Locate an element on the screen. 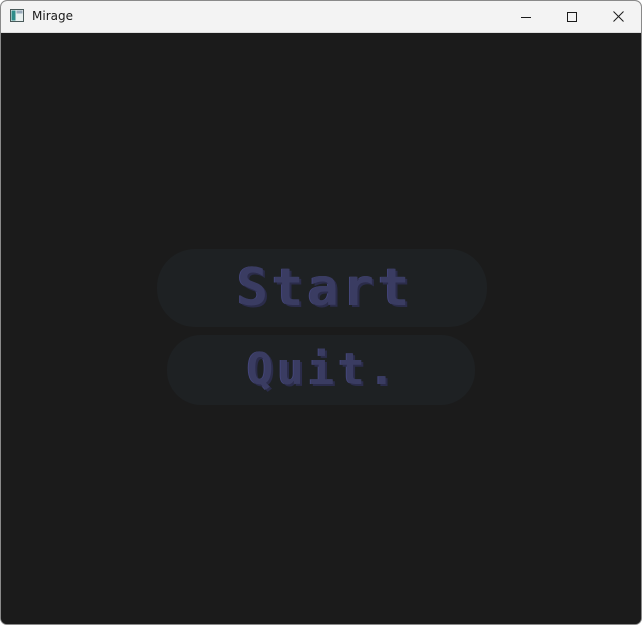 The height and width of the screenshot is (625, 642). minimize-icon is located at coordinates (526, 17).